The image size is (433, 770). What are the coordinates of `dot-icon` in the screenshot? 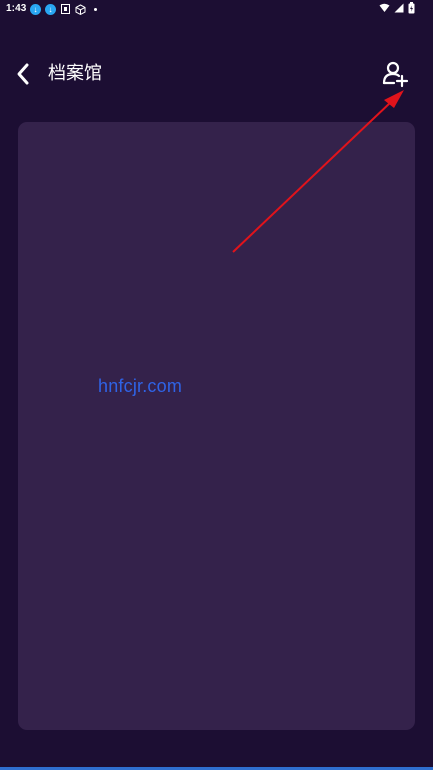 It's located at (95, 9).